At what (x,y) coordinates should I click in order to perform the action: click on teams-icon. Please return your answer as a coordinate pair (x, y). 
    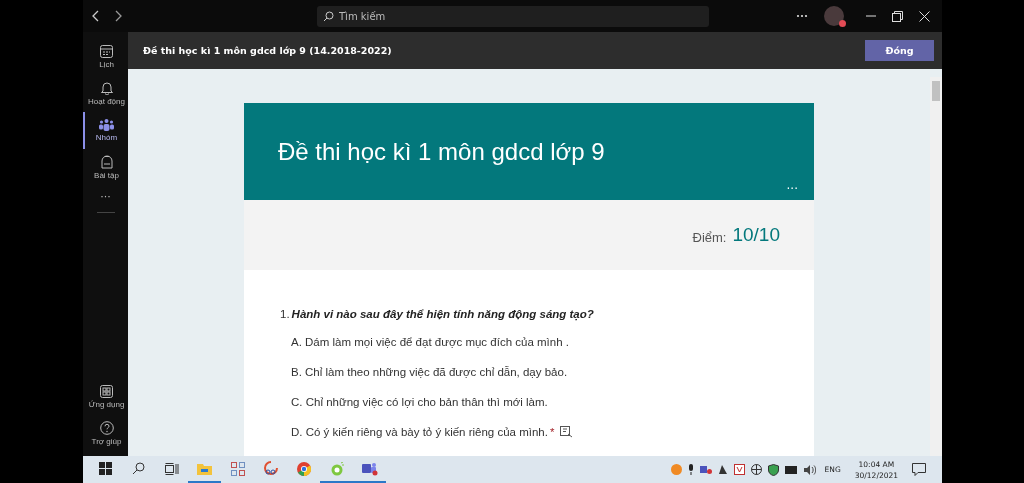
    Looking at the image, I should click on (369, 468).